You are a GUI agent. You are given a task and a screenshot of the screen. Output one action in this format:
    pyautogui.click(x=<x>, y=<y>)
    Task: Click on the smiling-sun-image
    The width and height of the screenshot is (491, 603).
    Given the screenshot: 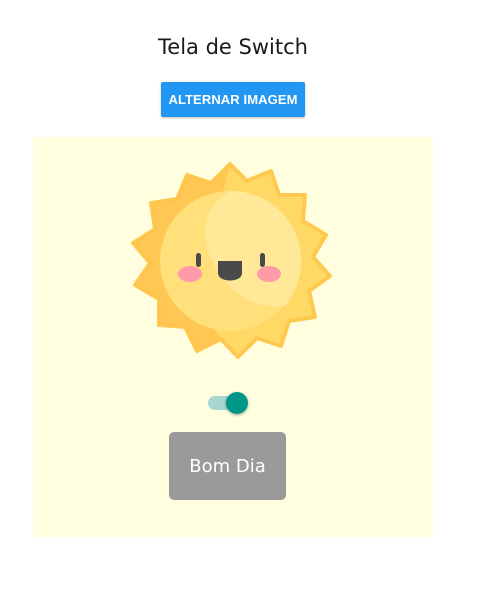 What is the action you would take?
    pyautogui.click(x=231, y=260)
    